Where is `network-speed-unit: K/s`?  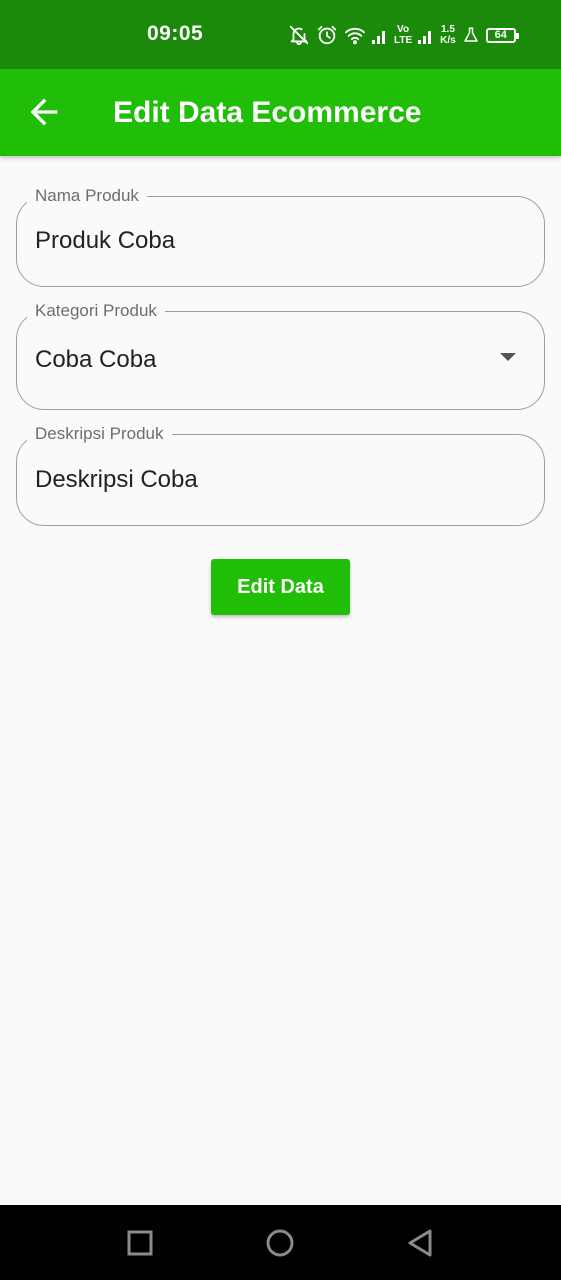
network-speed-unit: K/s is located at coordinates (448, 40).